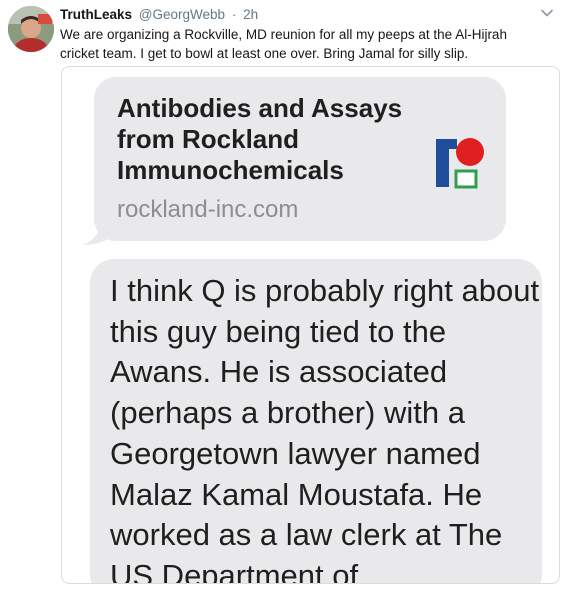 The image size is (562, 589). I want to click on display-name: TruthLeaks, so click(96, 14).